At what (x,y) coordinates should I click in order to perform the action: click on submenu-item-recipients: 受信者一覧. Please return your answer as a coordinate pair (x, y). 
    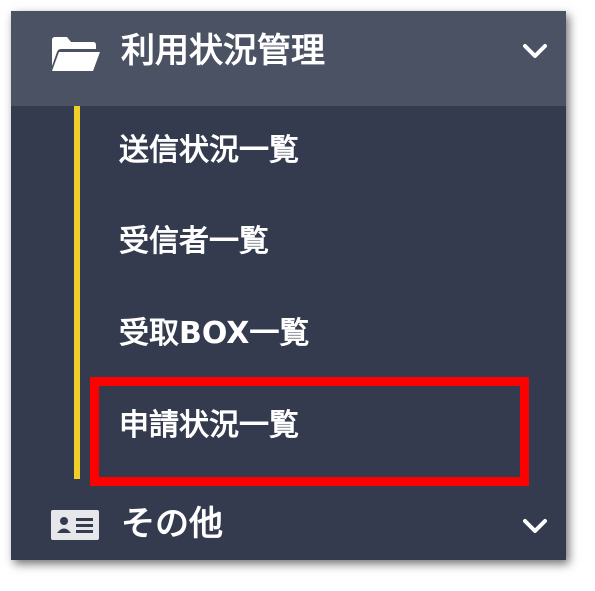
    Looking at the image, I should click on (309, 240).